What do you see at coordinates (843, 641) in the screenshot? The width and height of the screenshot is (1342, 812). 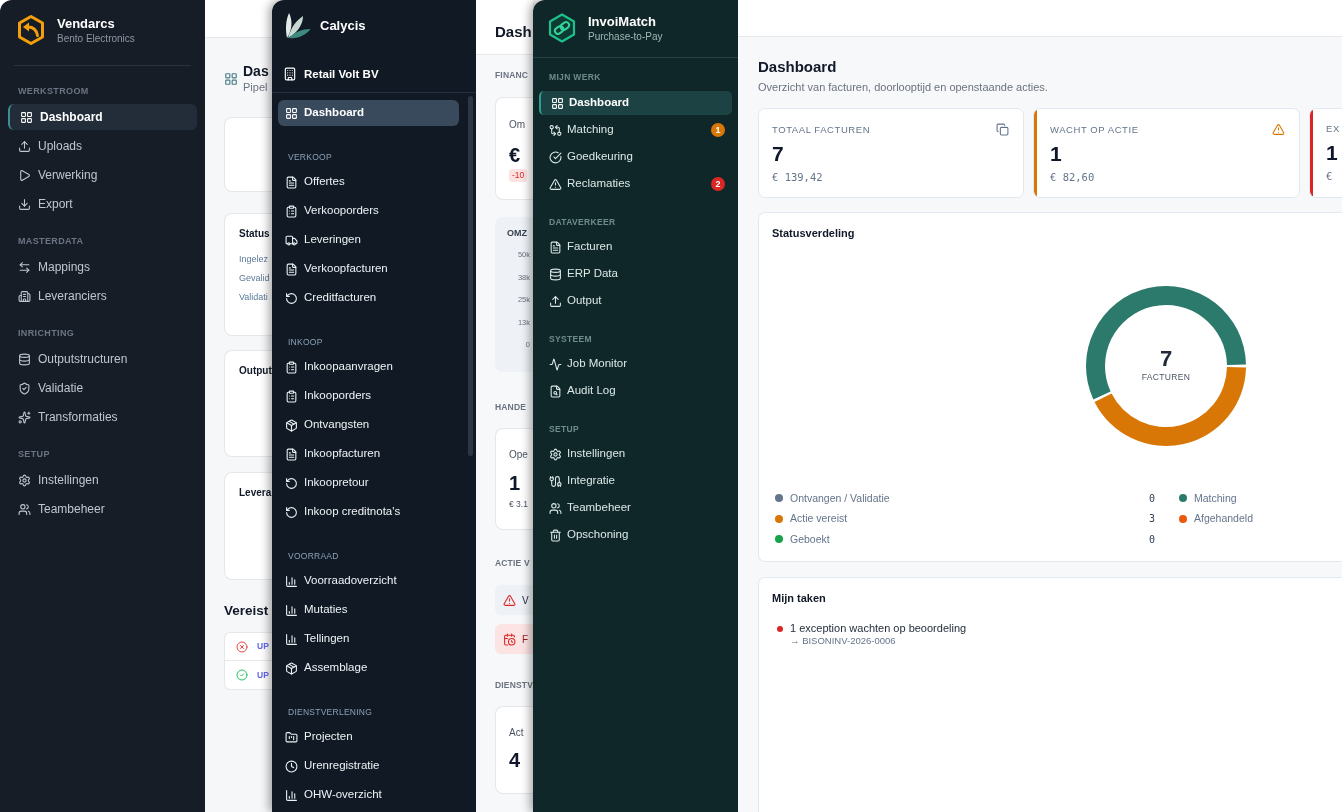 I see `task-reference: → BISONINV-2026-0006` at bounding box center [843, 641].